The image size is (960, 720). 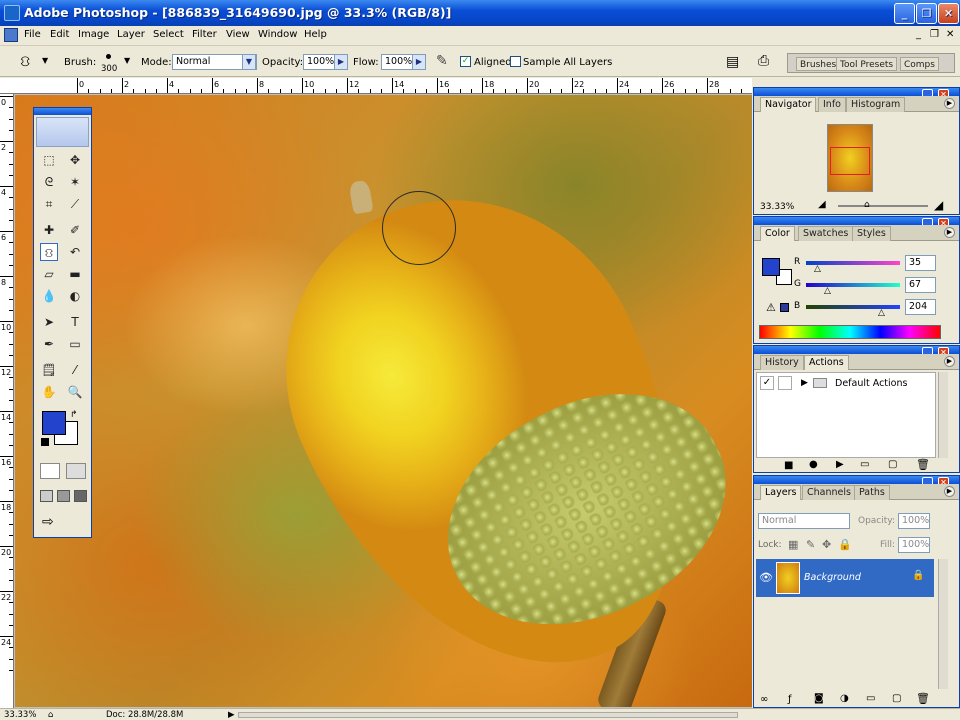 What do you see at coordinates (867, 64) in the screenshot?
I see `well-tab-tool-presets: Tool Presets` at bounding box center [867, 64].